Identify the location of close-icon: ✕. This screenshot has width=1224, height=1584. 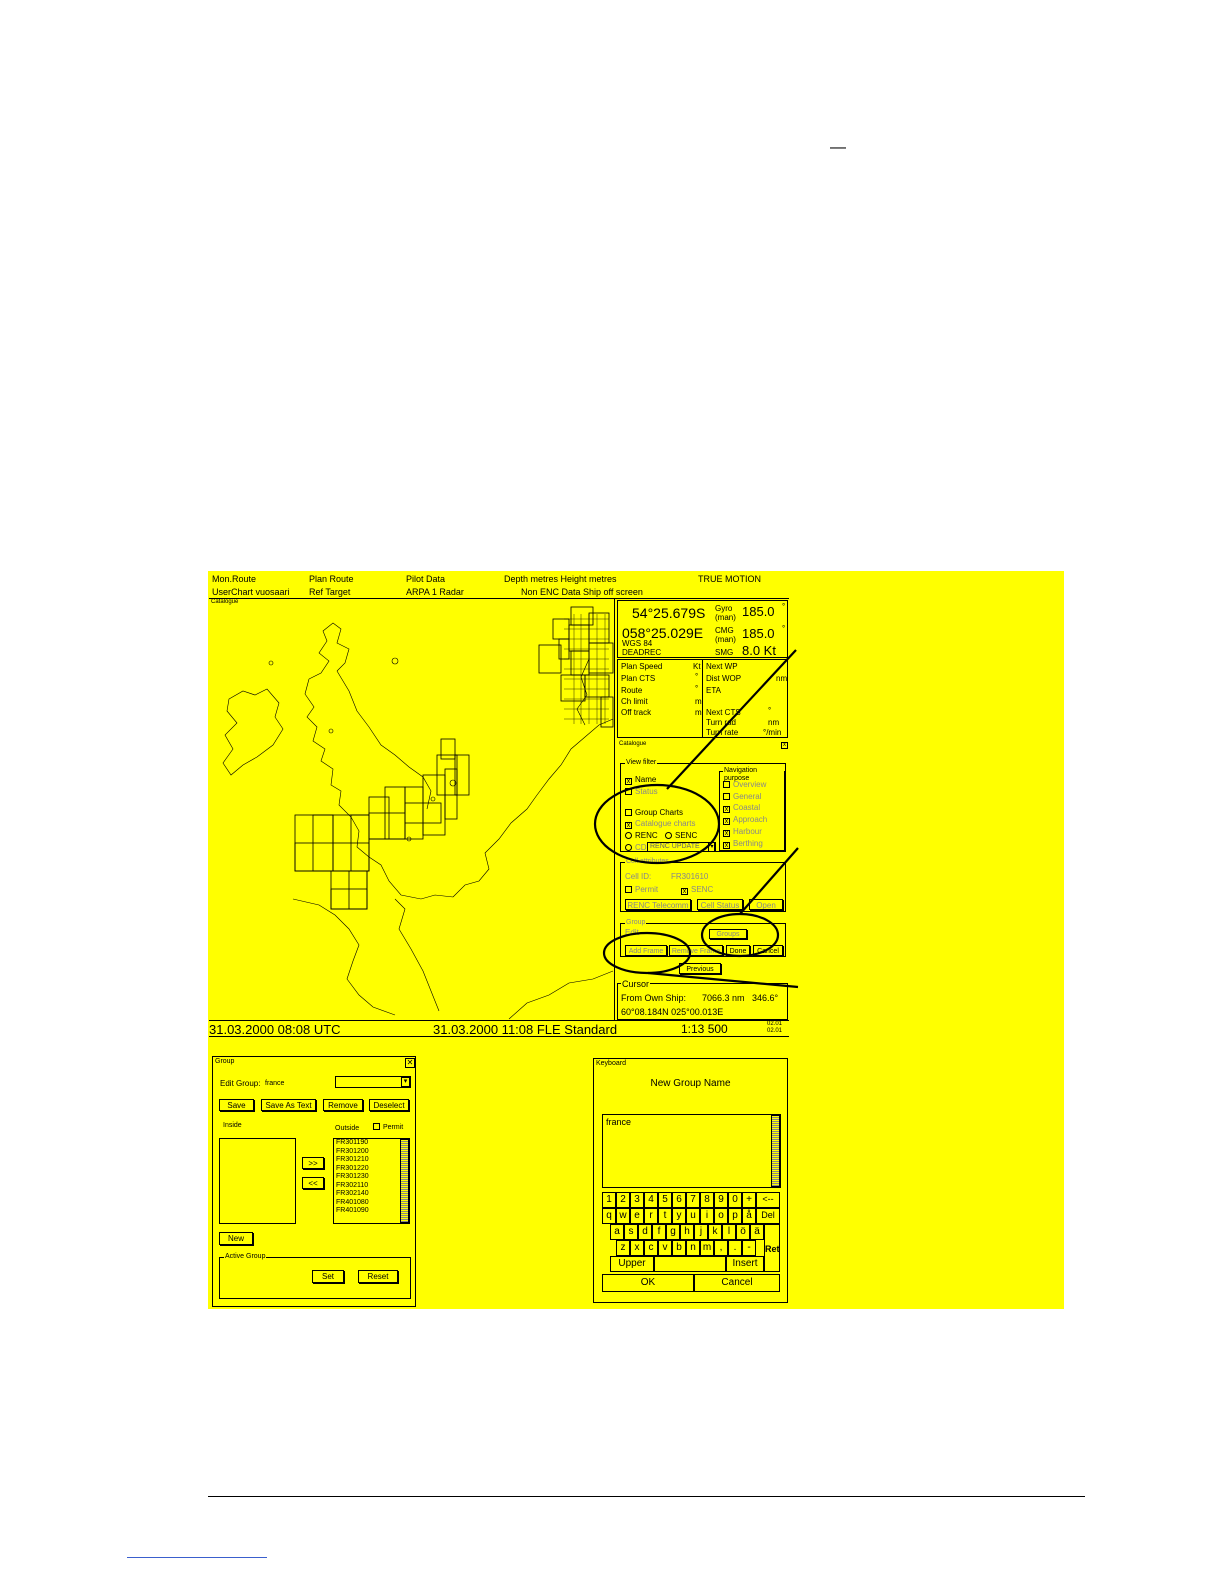
(410, 1063).